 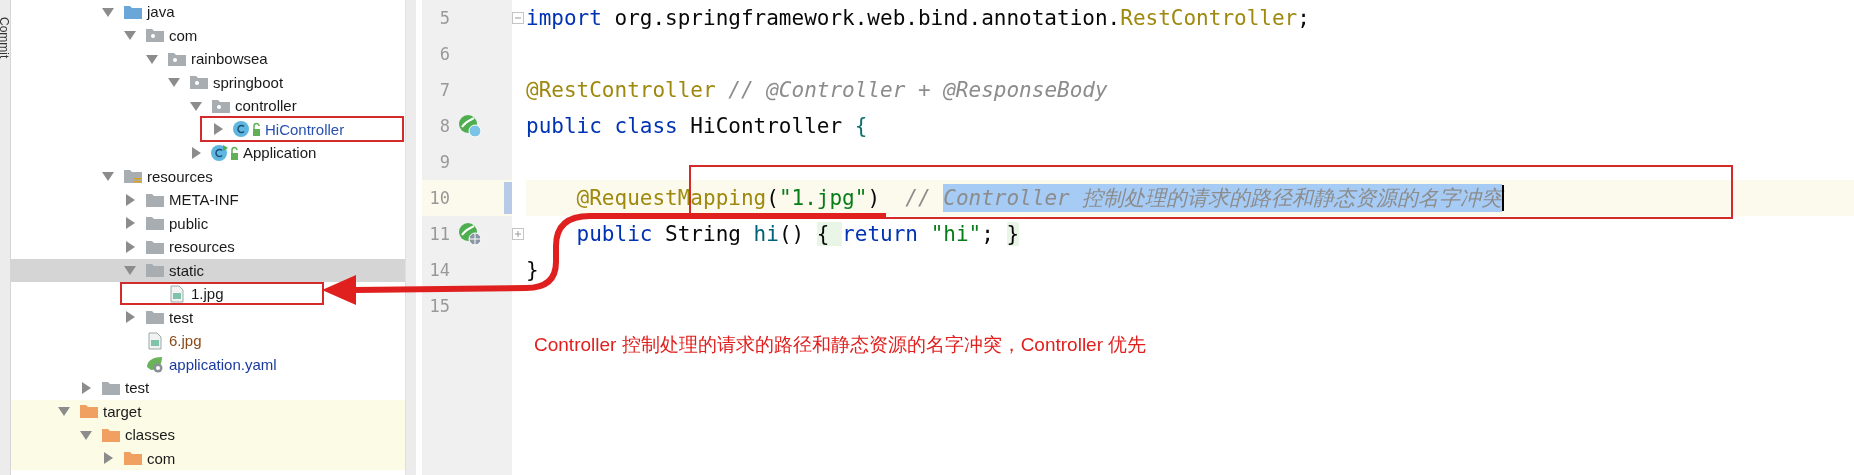 I want to click on code-token: public, so click(x=614, y=234).